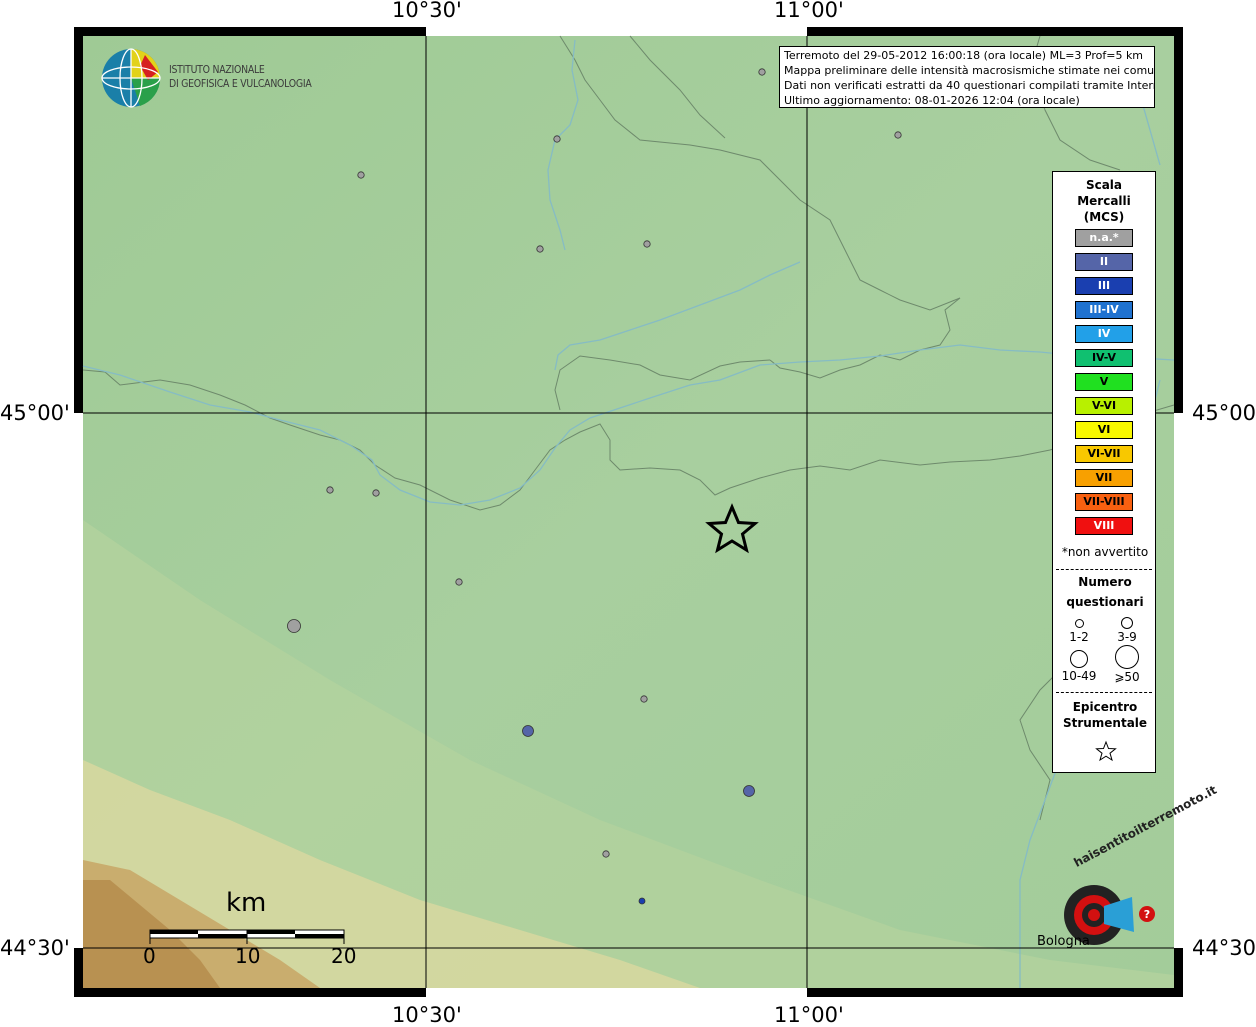 The width and height of the screenshot is (1256, 1027). Describe the element at coordinates (1104, 526) in the screenshot. I see `mcs-swatch: VIII` at that location.